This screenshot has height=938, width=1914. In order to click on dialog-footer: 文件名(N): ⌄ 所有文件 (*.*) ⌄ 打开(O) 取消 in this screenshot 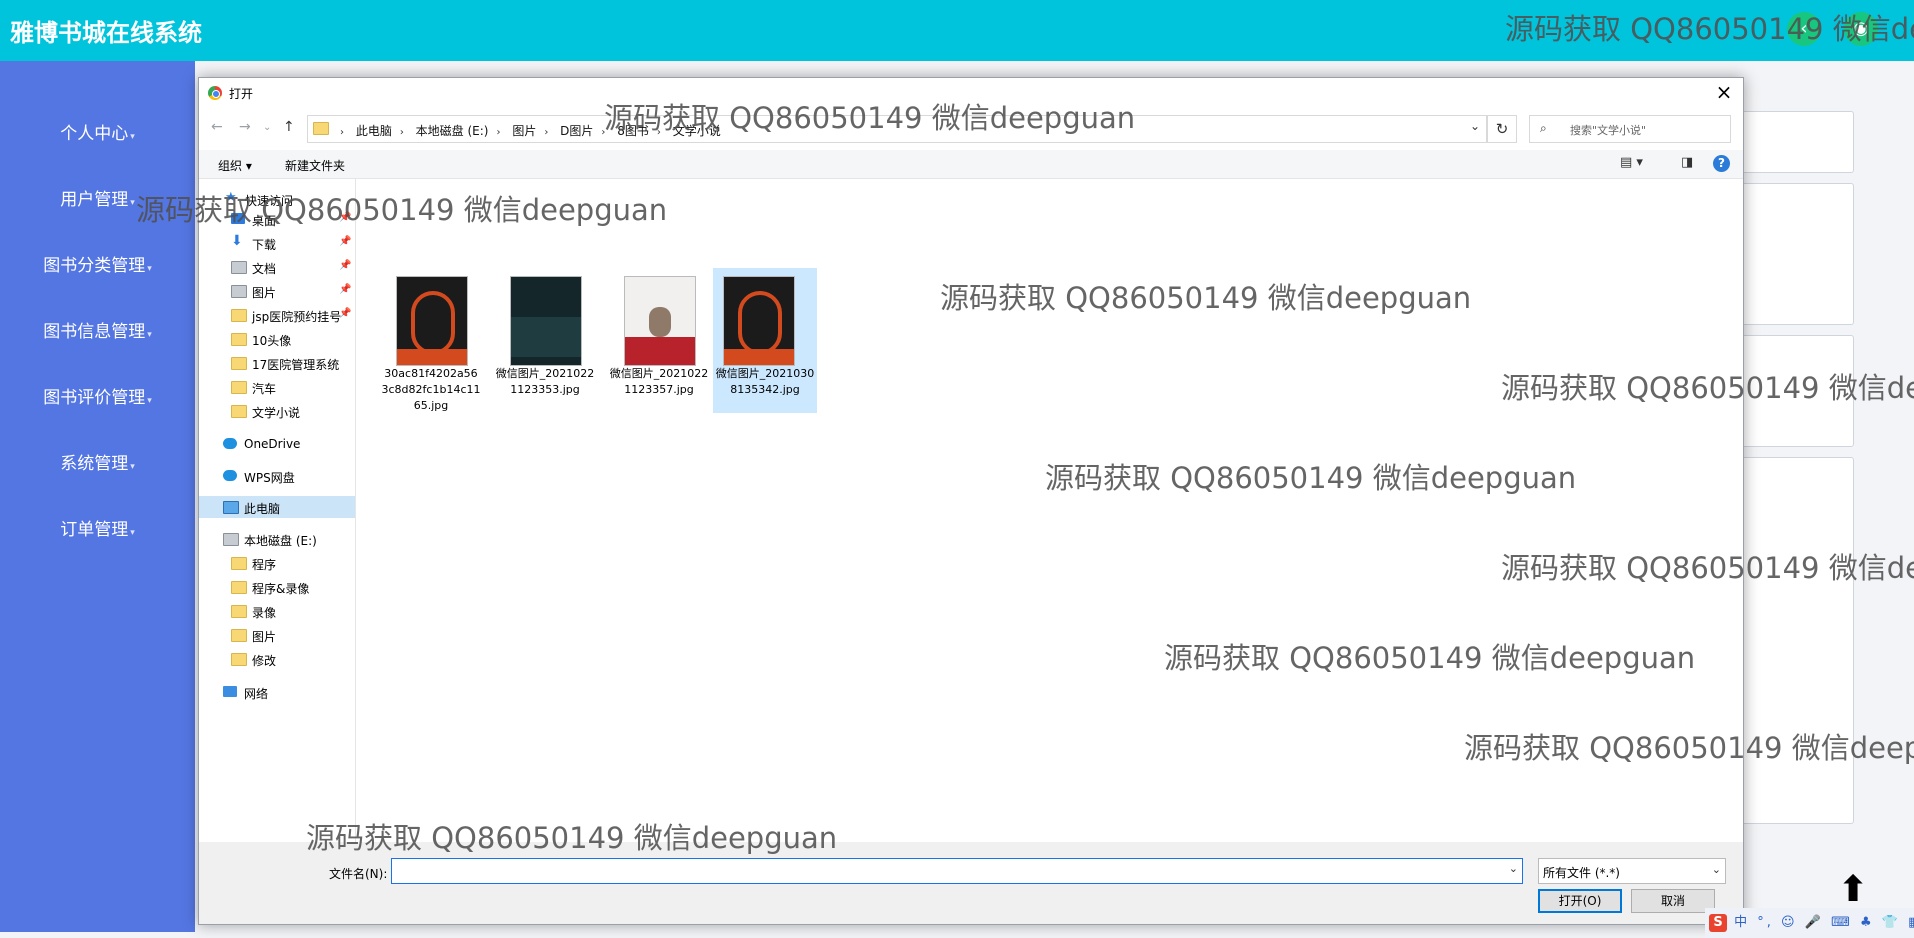, I will do `click(971, 883)`.